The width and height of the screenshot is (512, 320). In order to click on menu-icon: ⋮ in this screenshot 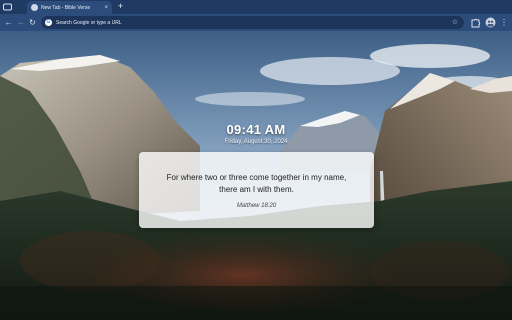, I will do `click(504, 22)`.